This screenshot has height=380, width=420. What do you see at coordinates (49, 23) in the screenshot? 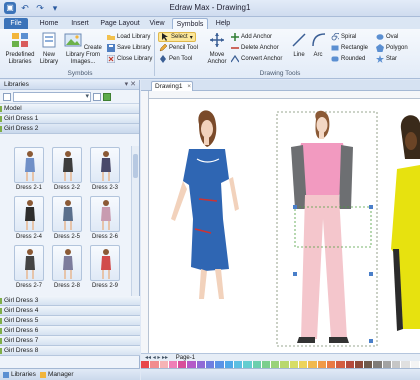
I see `tab-home: Home` at bounding box center [49, 23].